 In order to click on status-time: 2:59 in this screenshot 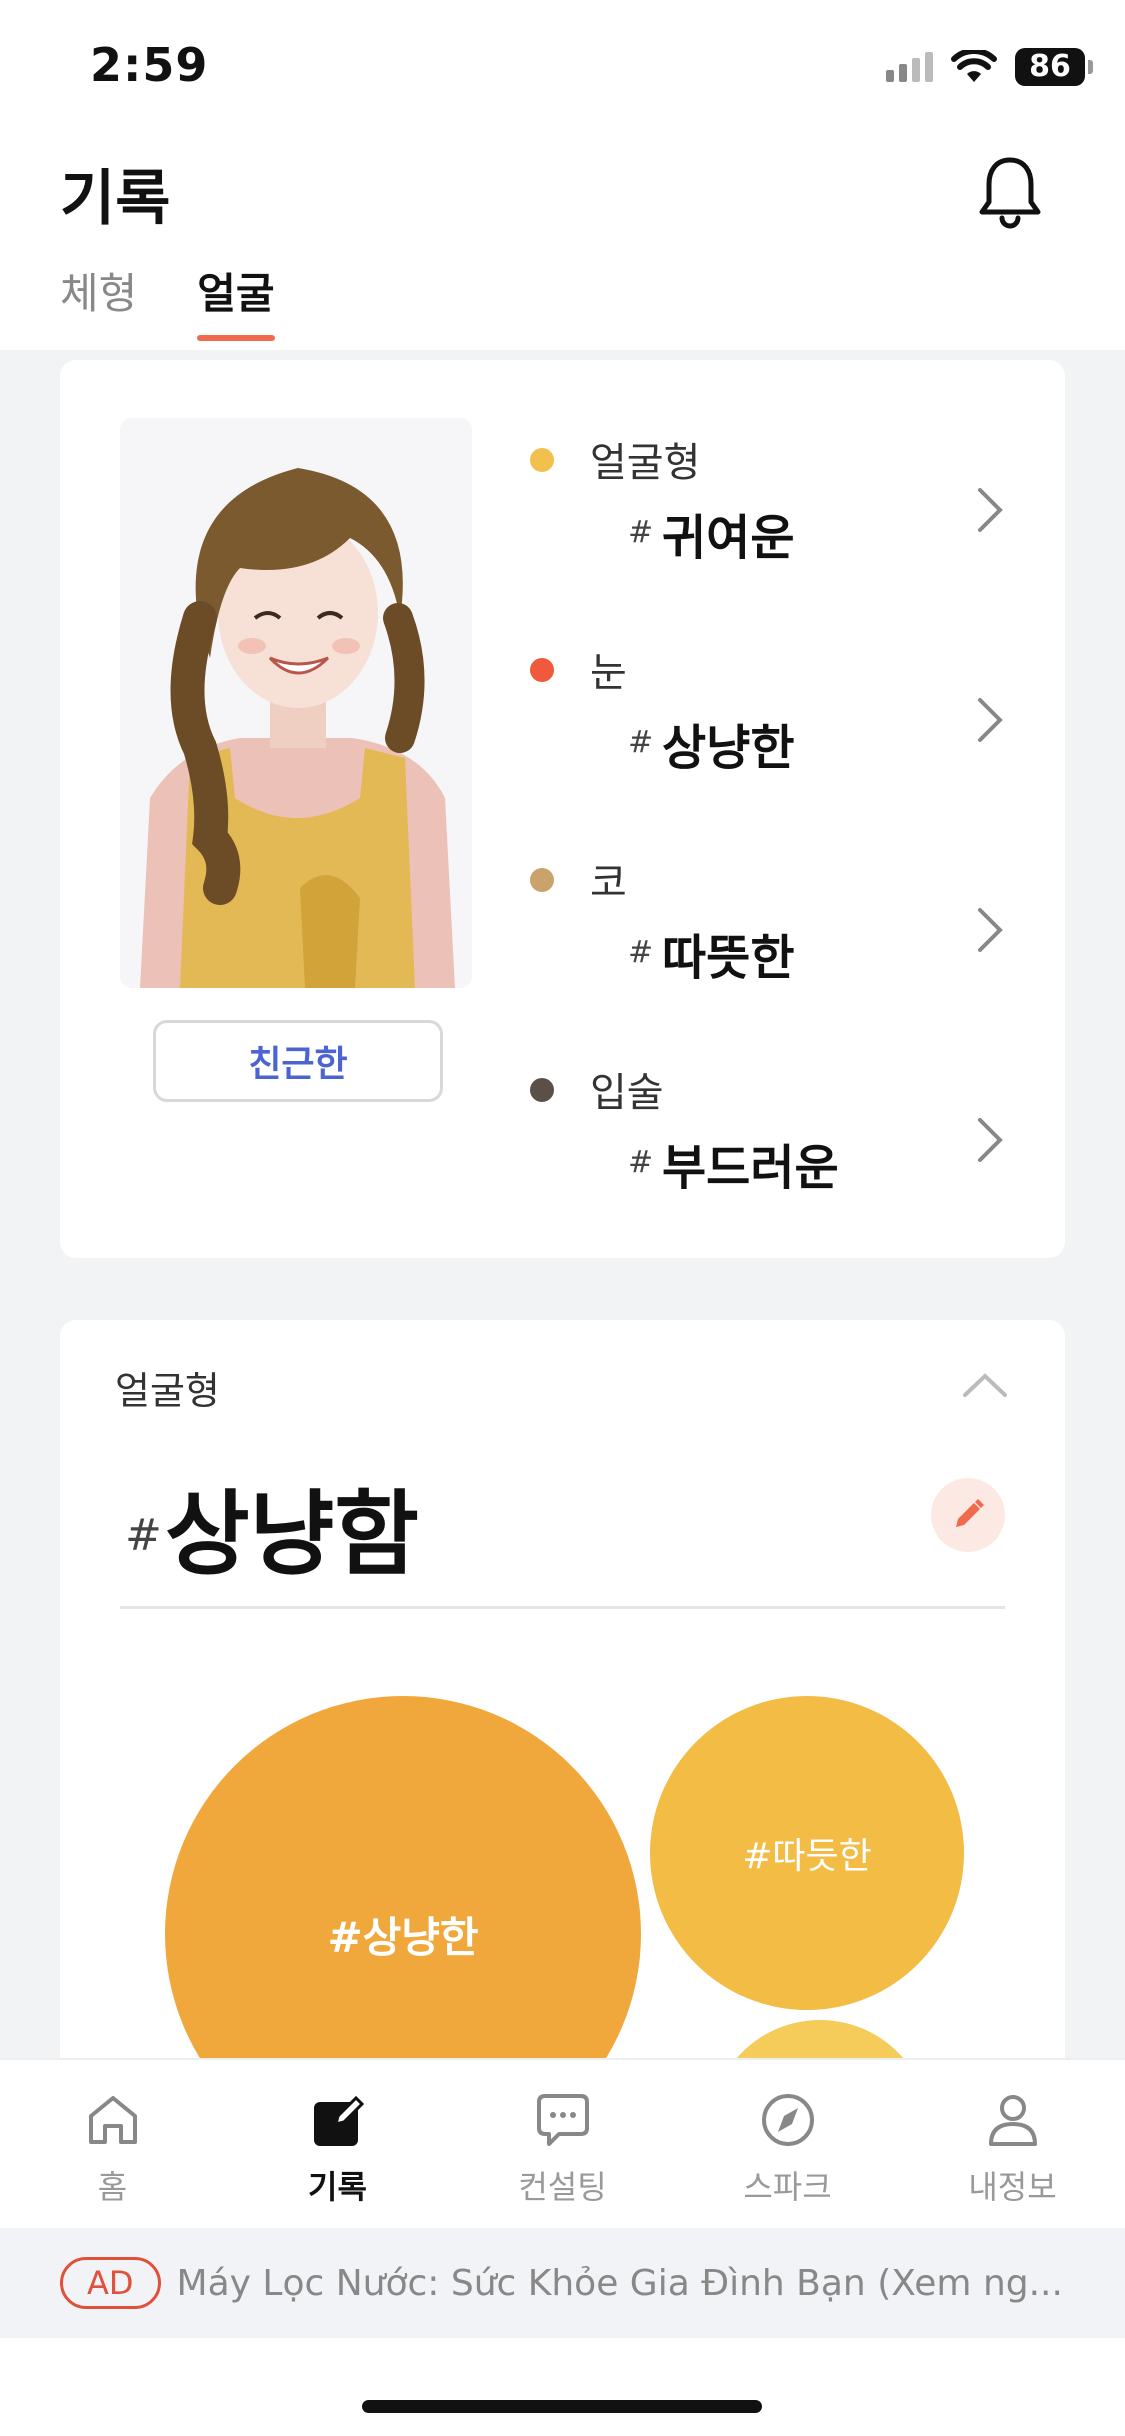, I will do `click(149, 65)`.